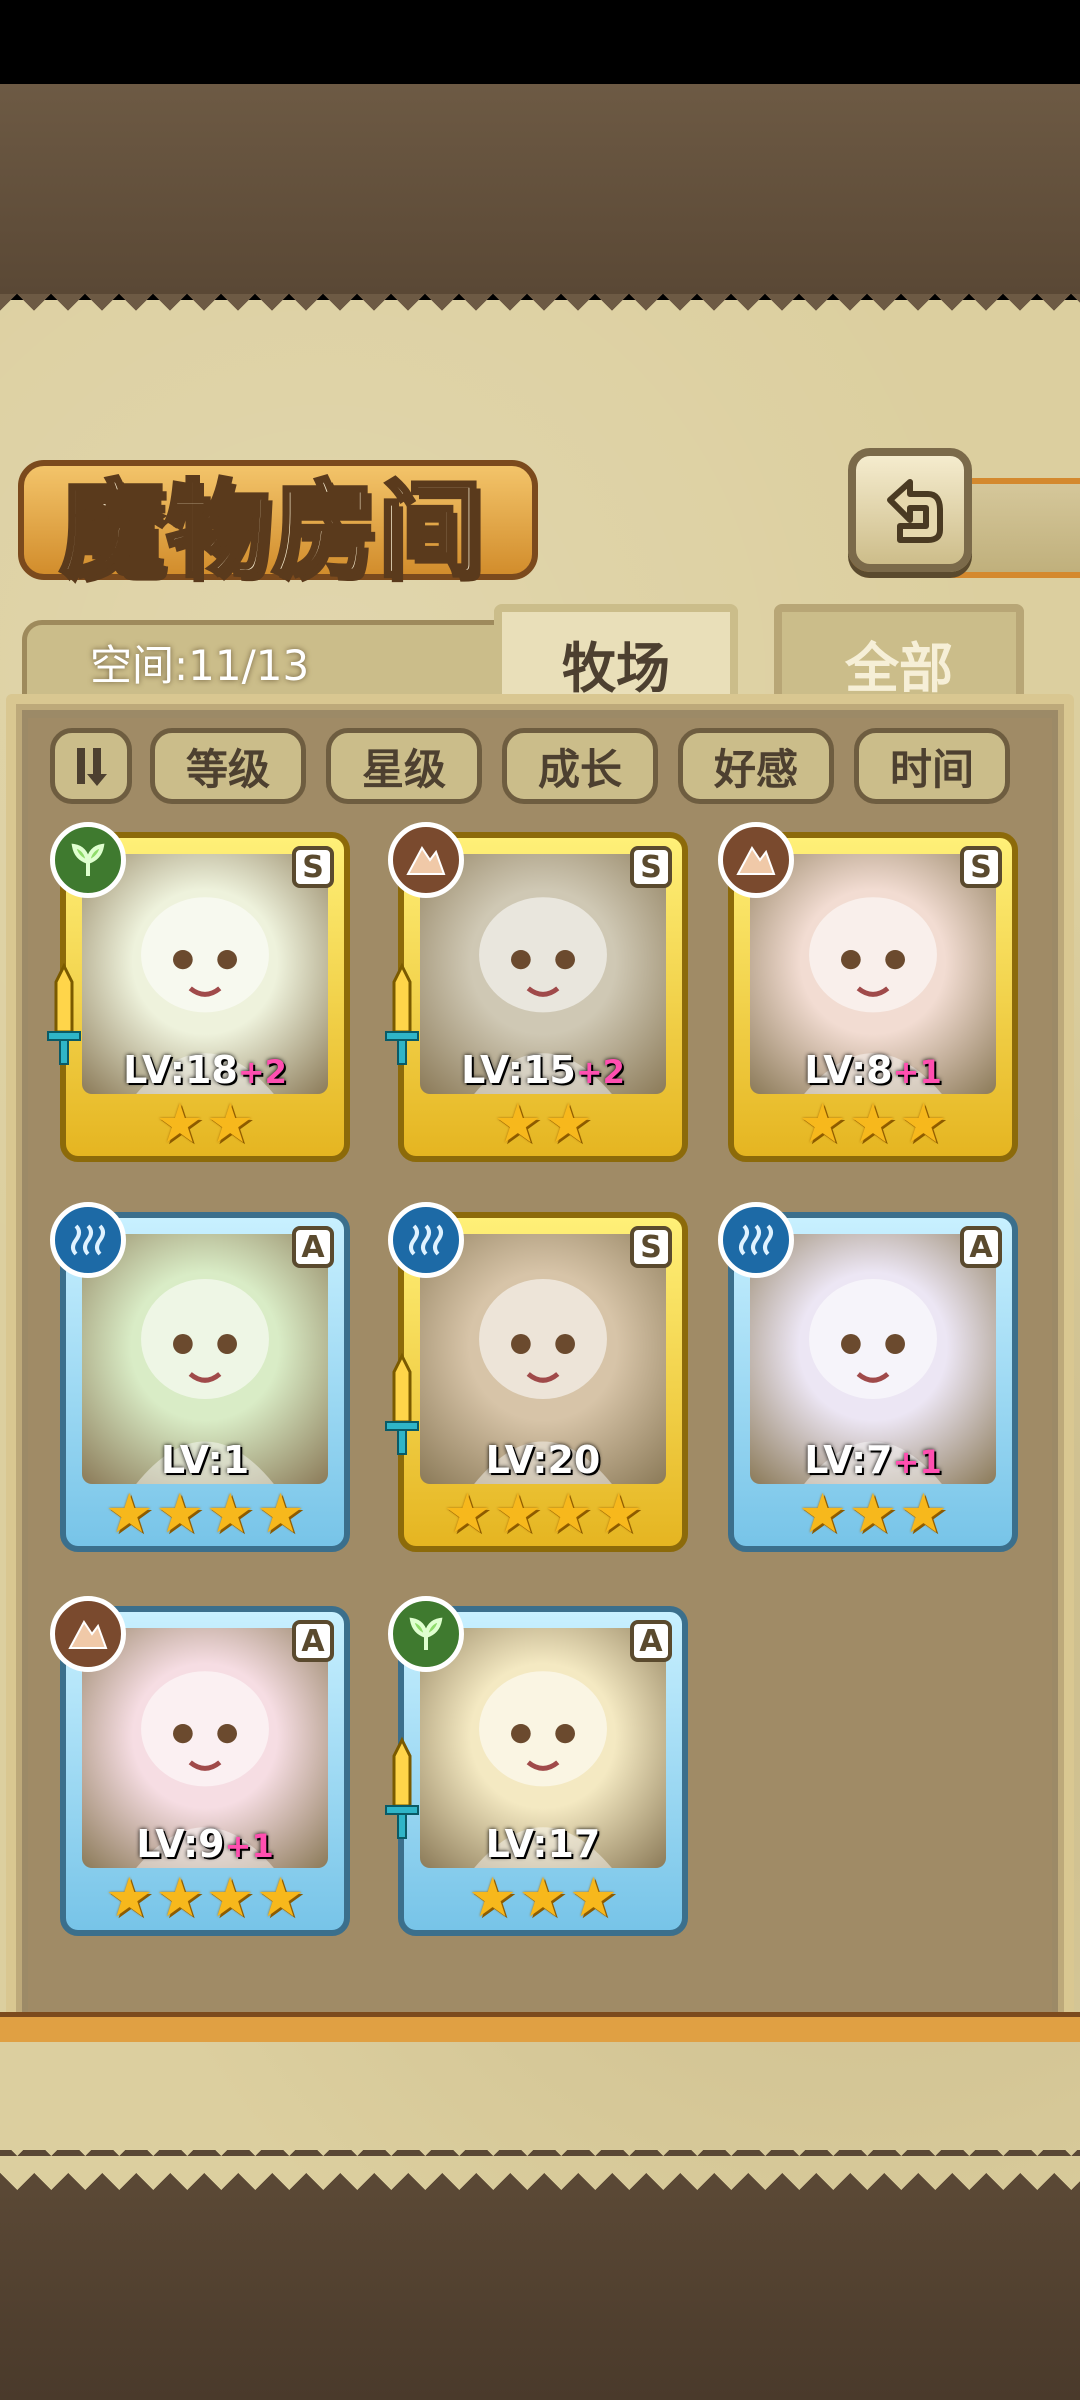 This screenshot has width=1080, height=2400. I want to click on monster-card: A LV:9+1 ★ ★ ★ ★, so click(200, 1766).